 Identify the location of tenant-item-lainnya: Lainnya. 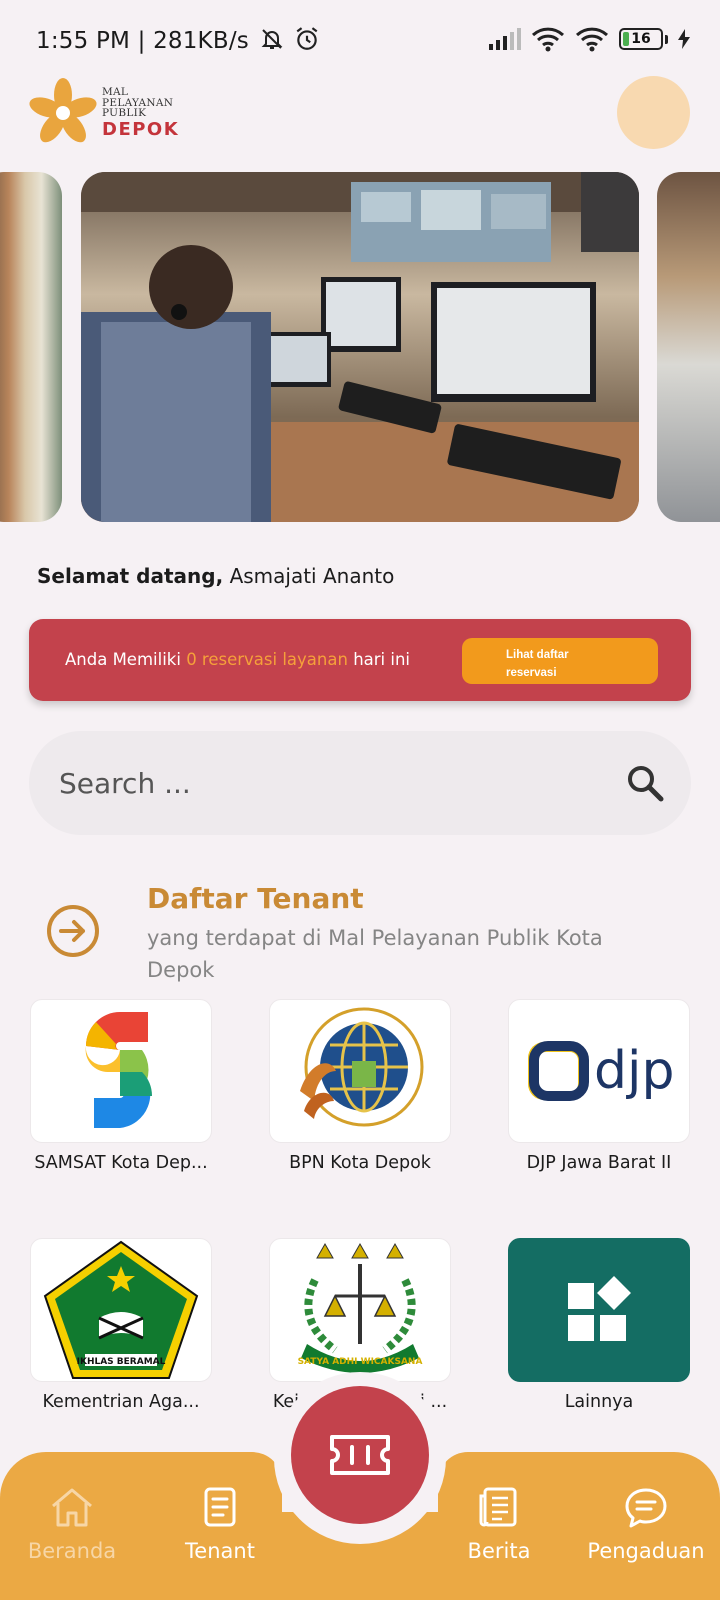
(599, 1325).